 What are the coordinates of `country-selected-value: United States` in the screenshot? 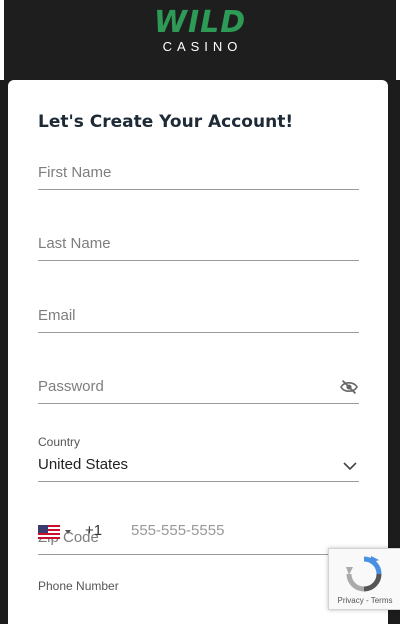 It's located at (83, 464).